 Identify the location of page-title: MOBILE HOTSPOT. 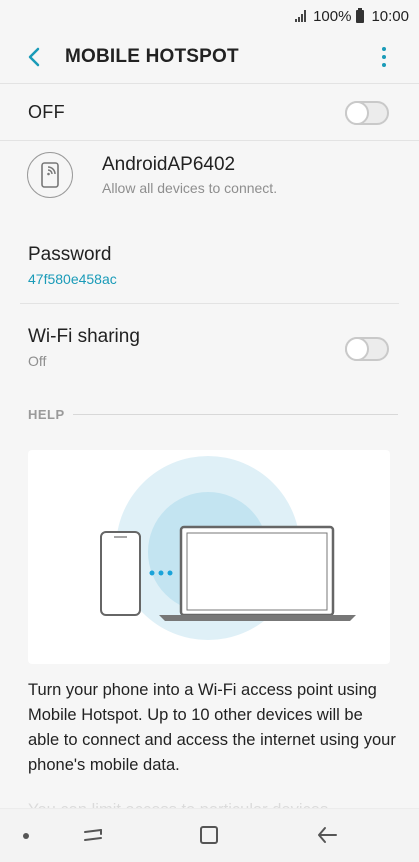
(152, 56).